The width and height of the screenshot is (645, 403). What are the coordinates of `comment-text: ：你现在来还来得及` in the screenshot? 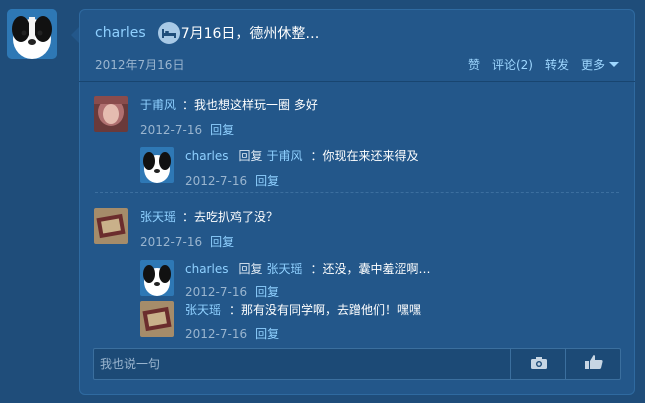 It's located at (364, 156).